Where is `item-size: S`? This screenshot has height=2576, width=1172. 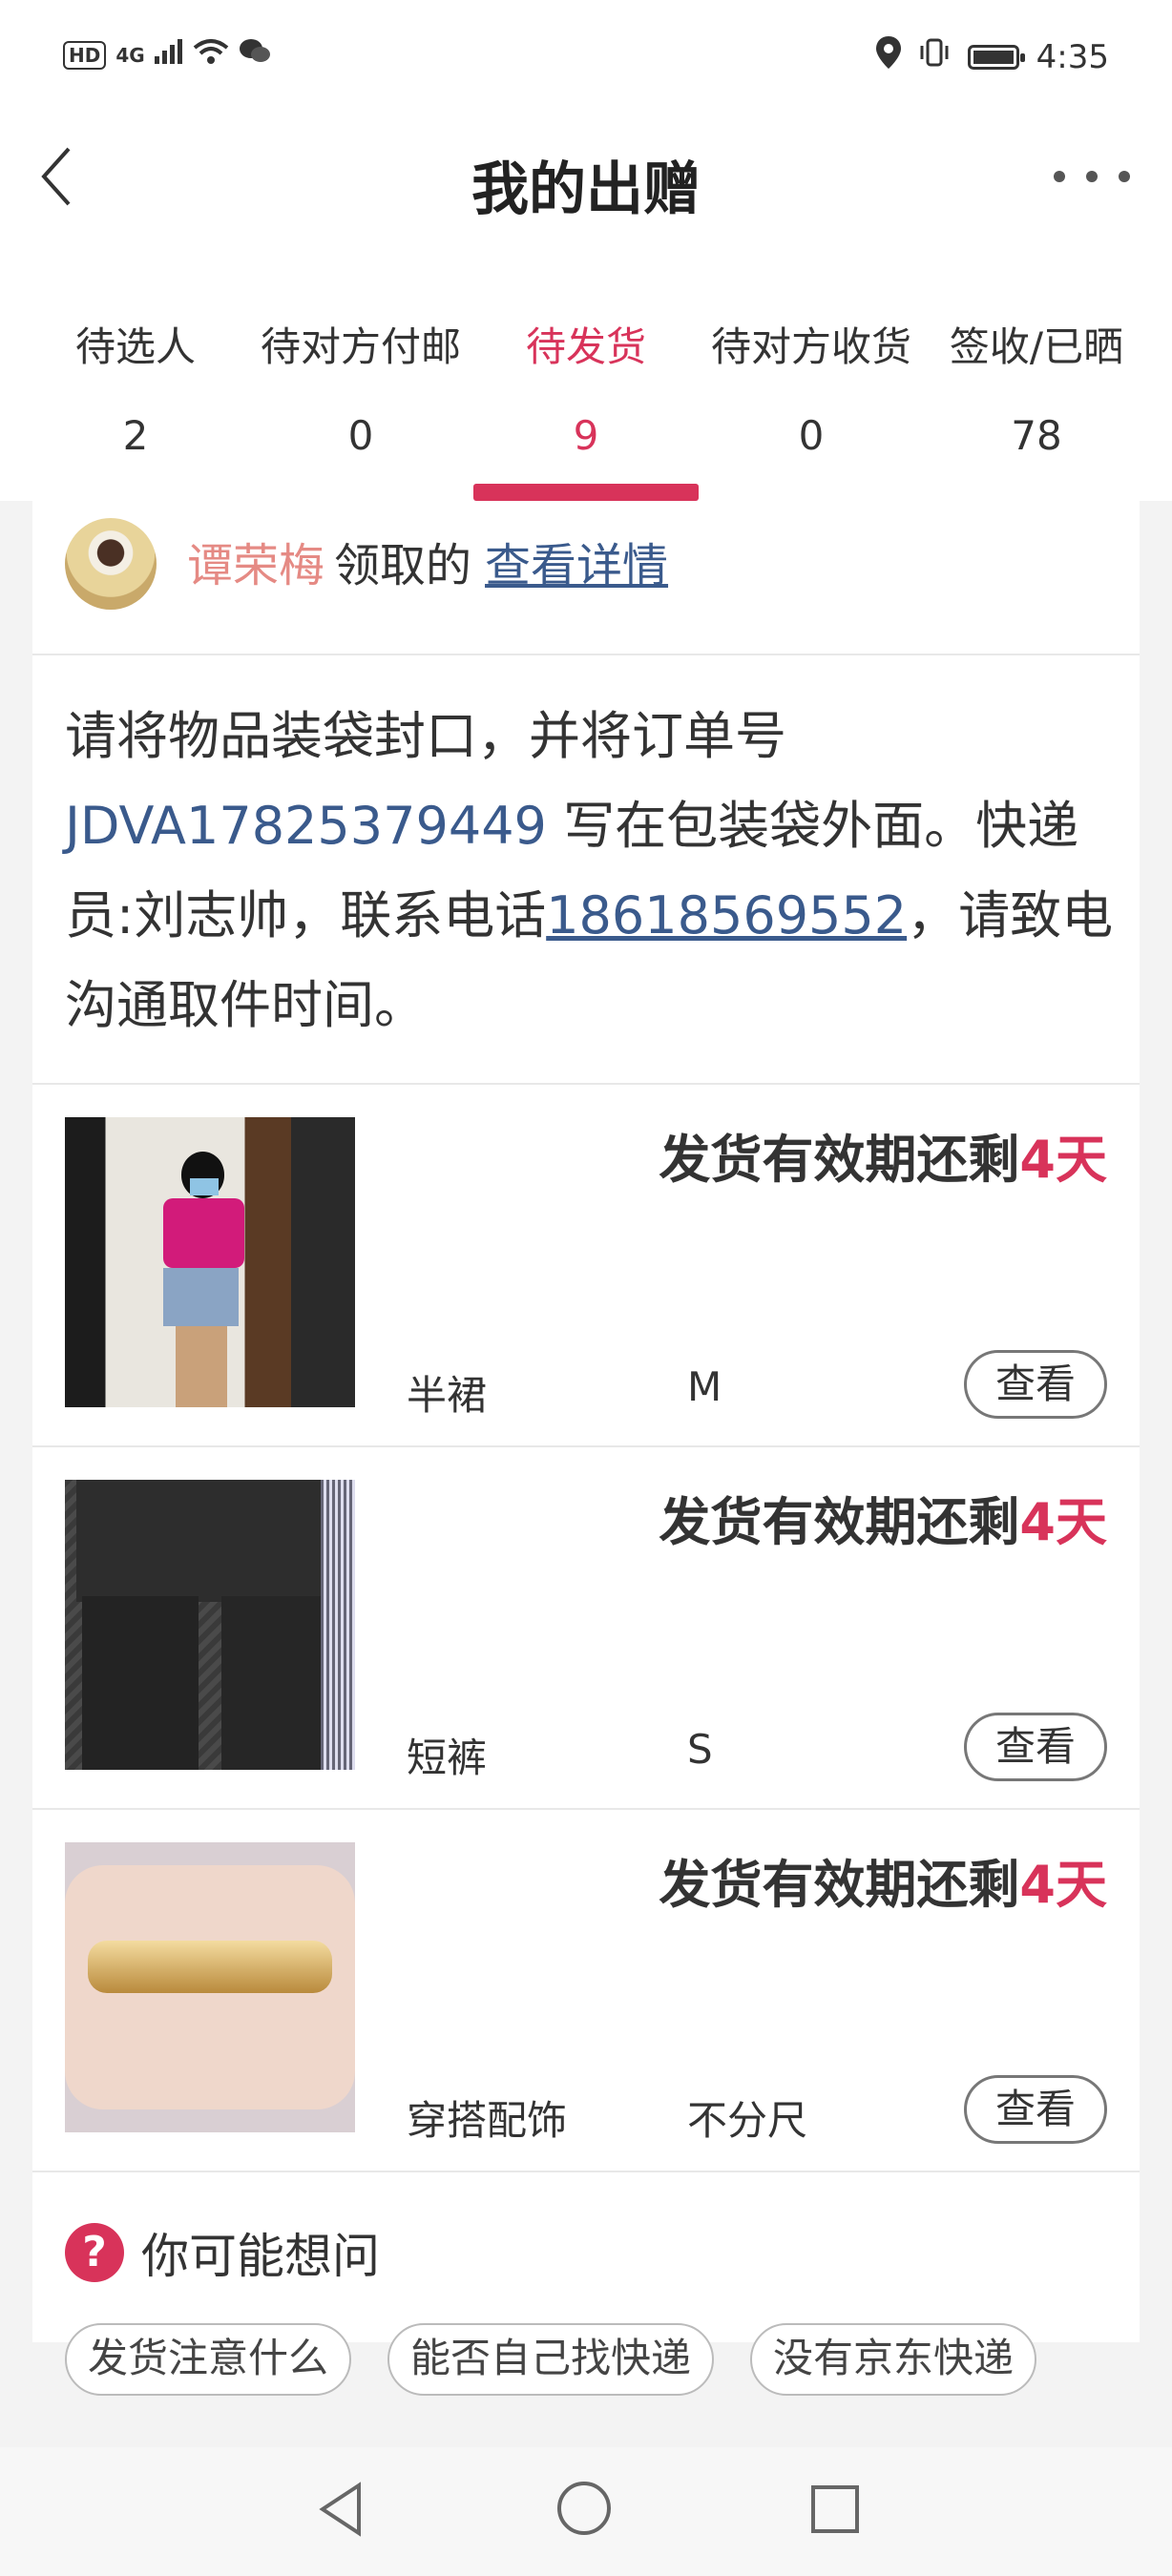
item-size: S is located at coordinates (700, 1749).